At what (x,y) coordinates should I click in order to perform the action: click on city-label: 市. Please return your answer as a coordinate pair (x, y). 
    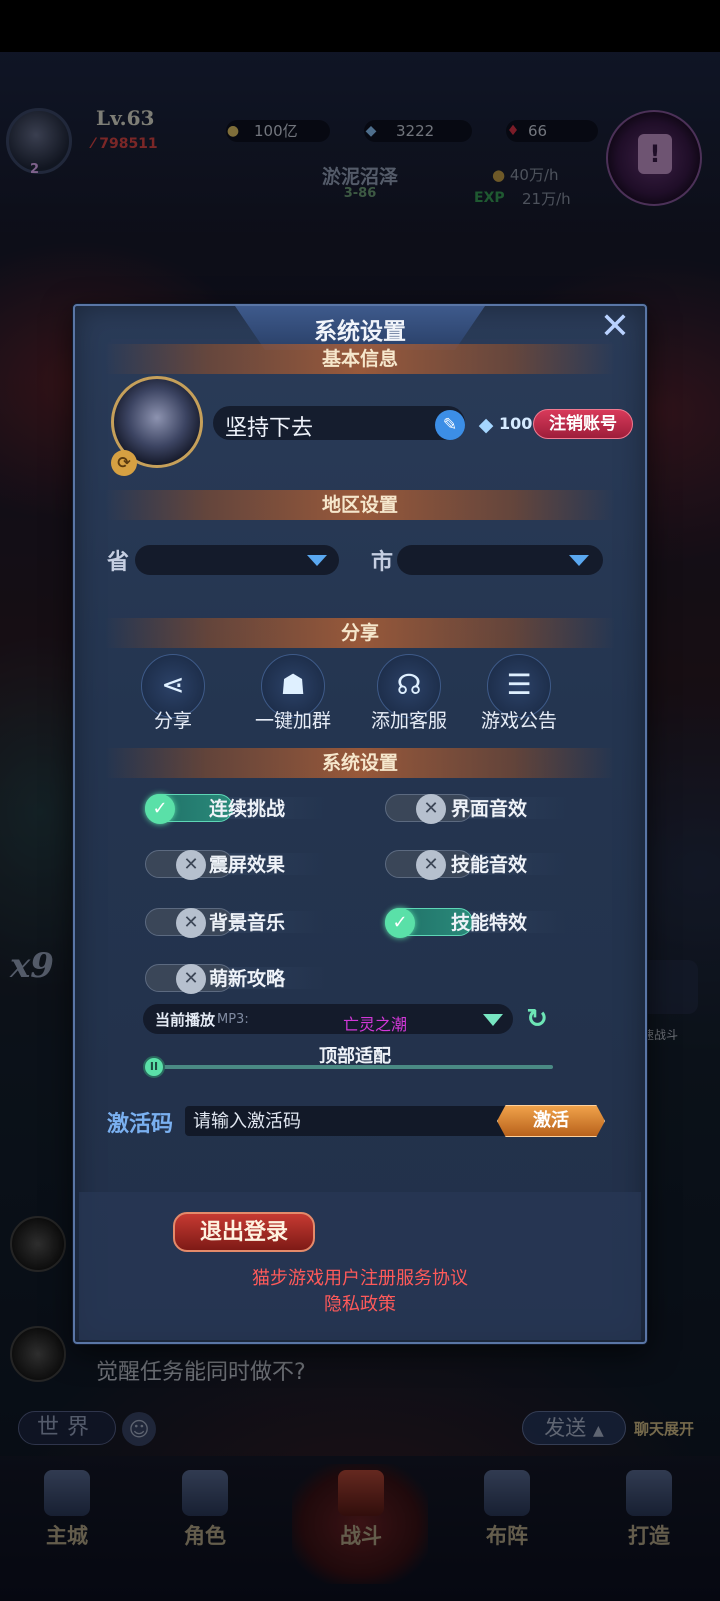
    Looking at the image, I should click on (382, 562).